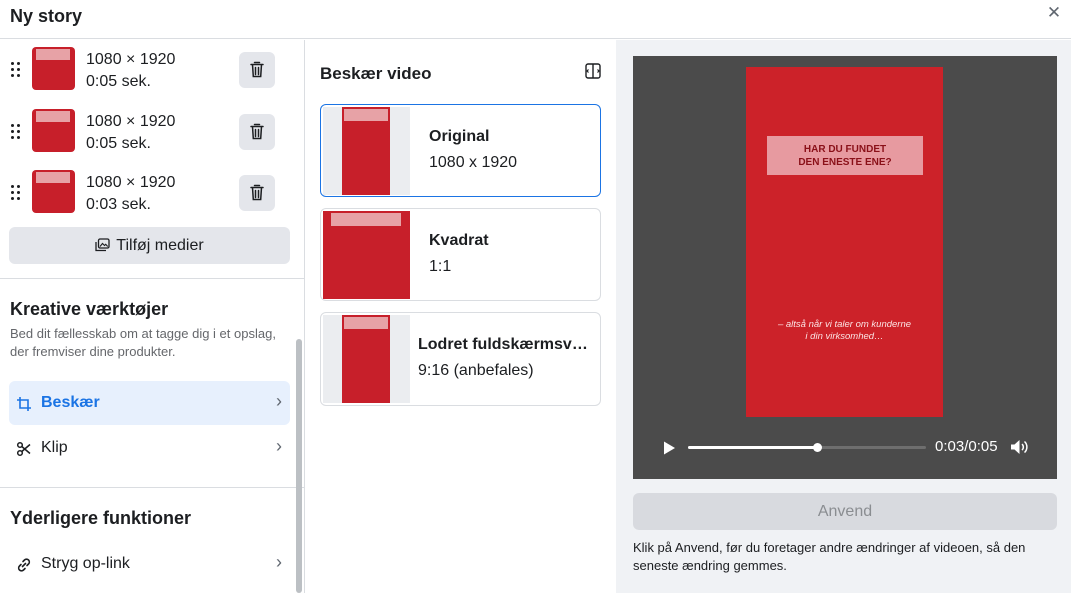 This screenshot has width=1071, height=593. What do you see at coordinates (89, 309) in the screenshot?
I see `creative-tools-title: Kreative værktøjer` at bounding box center [89, 309].